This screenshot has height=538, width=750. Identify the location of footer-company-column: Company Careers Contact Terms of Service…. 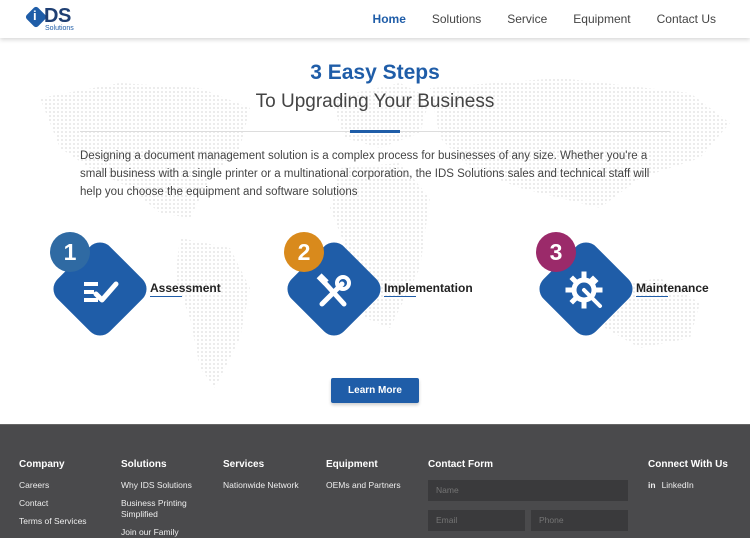
(53, 496).